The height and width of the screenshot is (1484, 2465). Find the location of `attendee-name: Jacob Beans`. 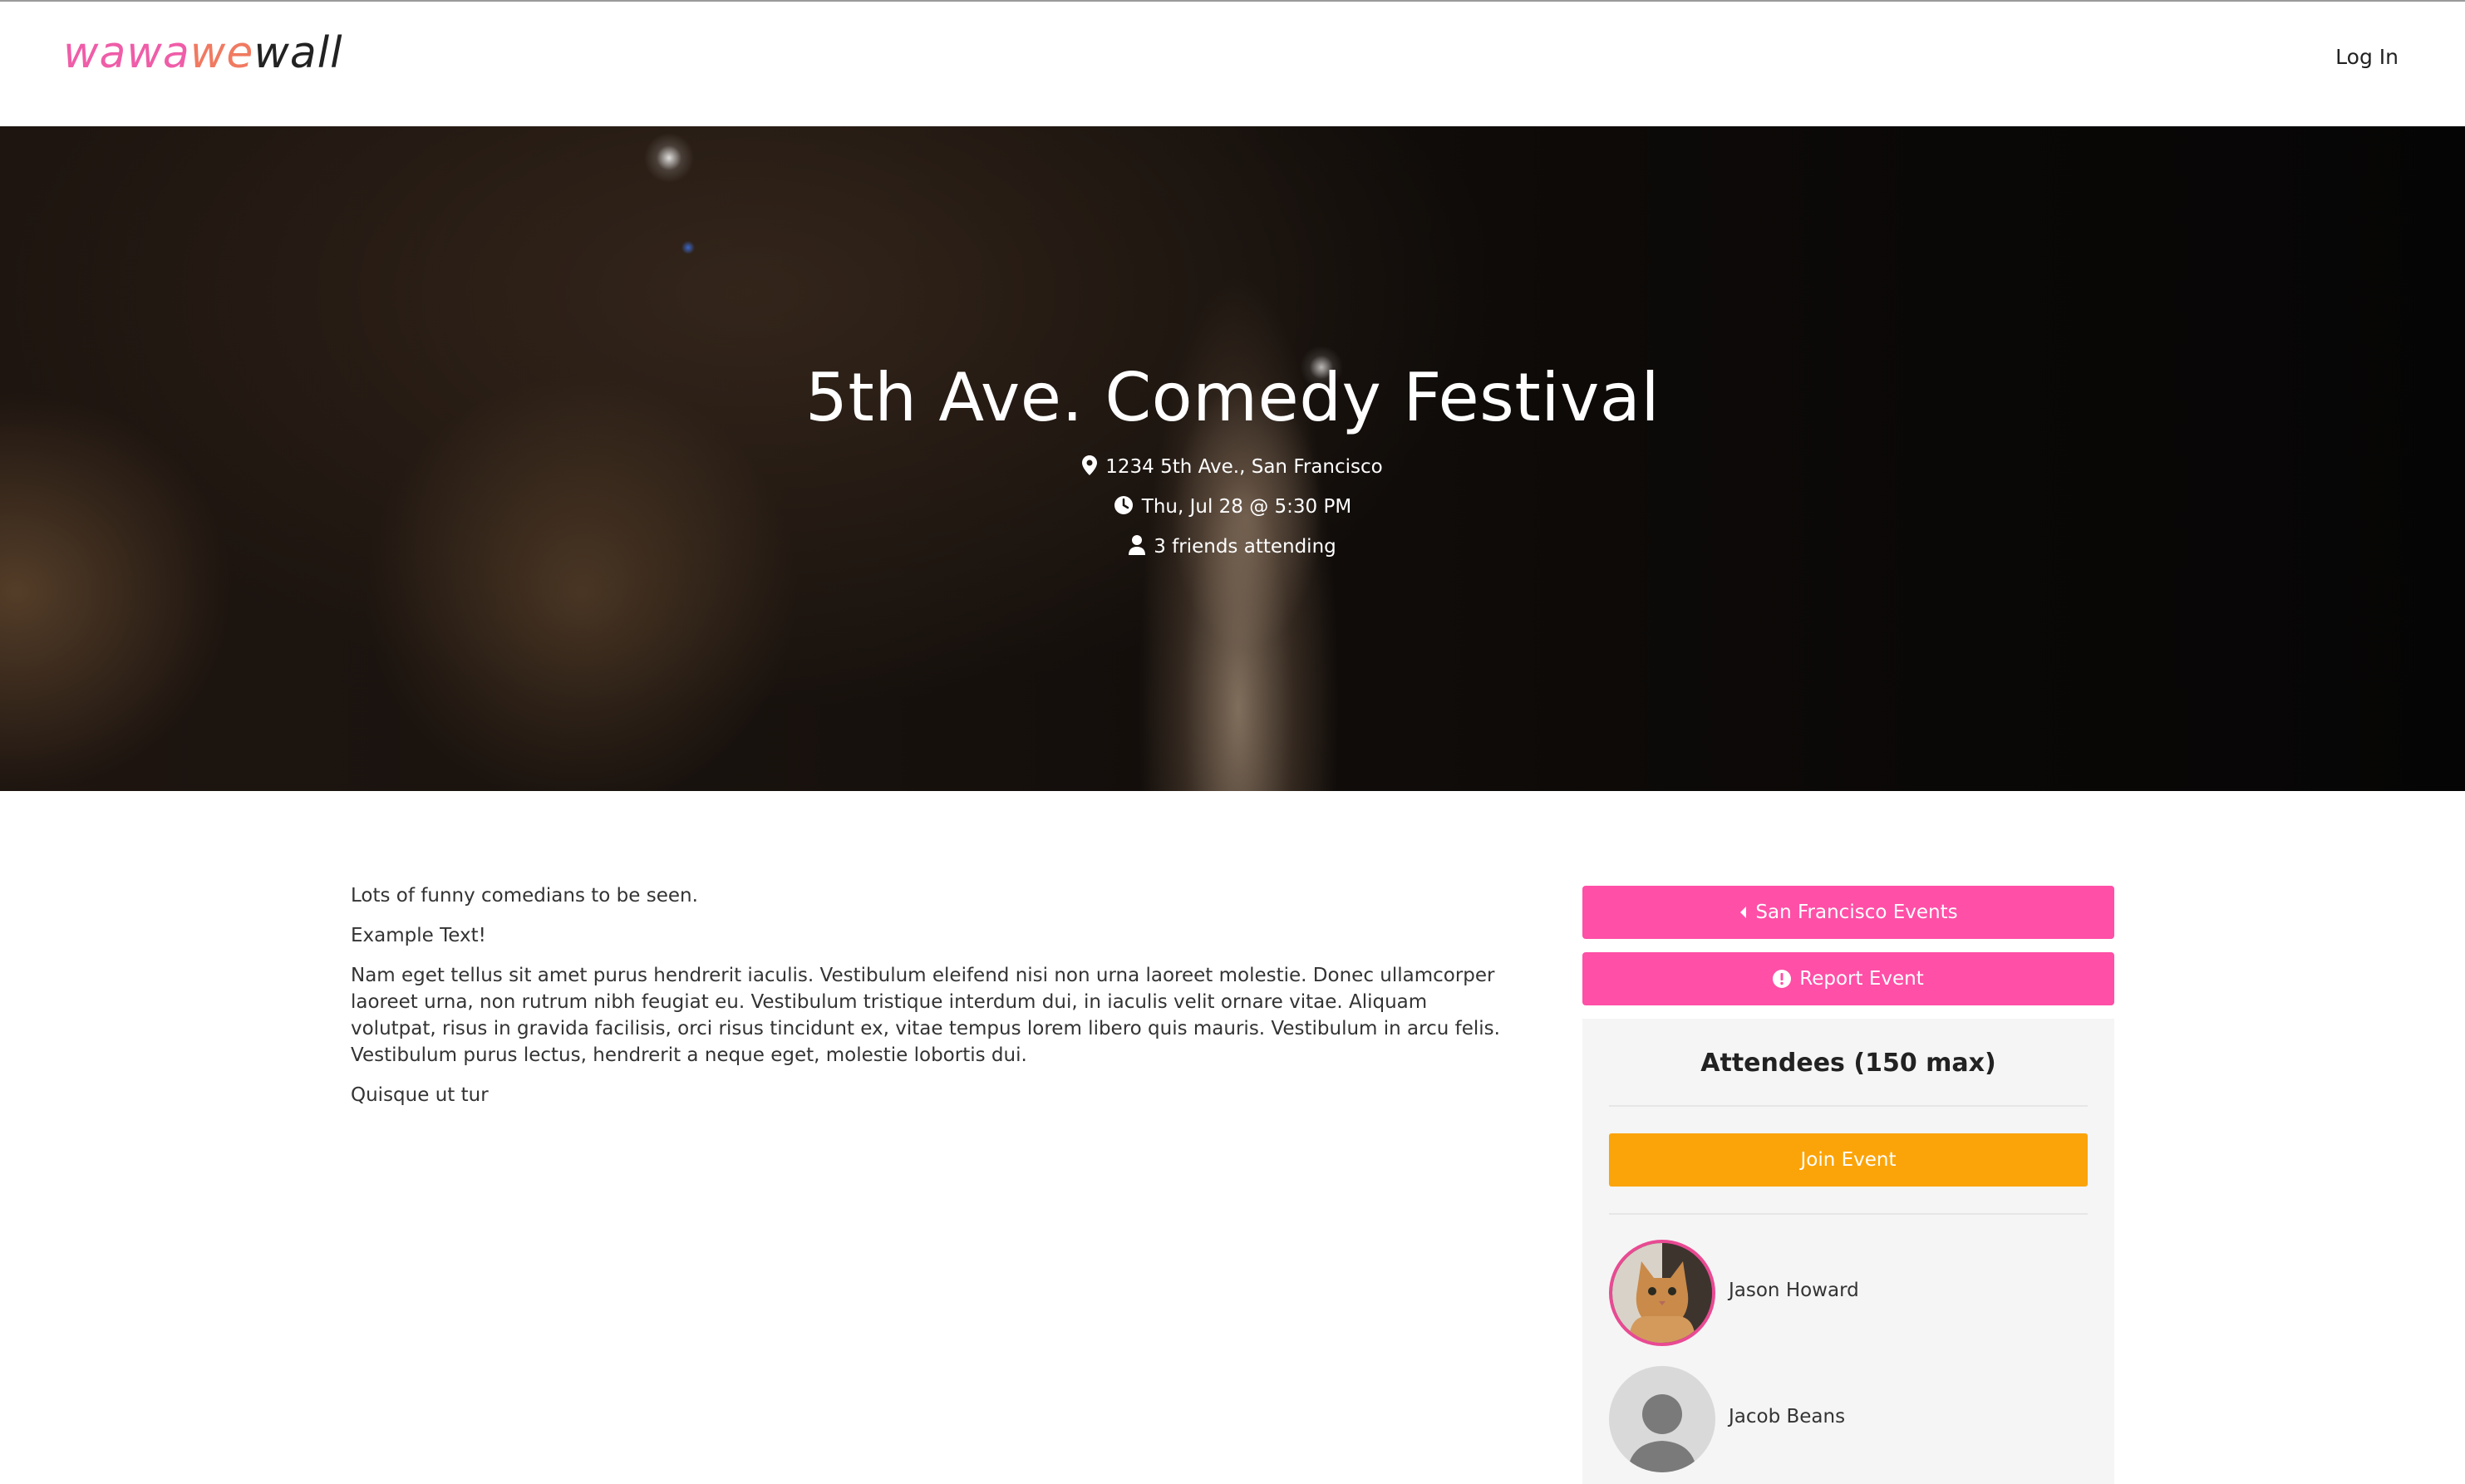

attendee-name: Jacob Beans is located at coordinates (1787, 1416).